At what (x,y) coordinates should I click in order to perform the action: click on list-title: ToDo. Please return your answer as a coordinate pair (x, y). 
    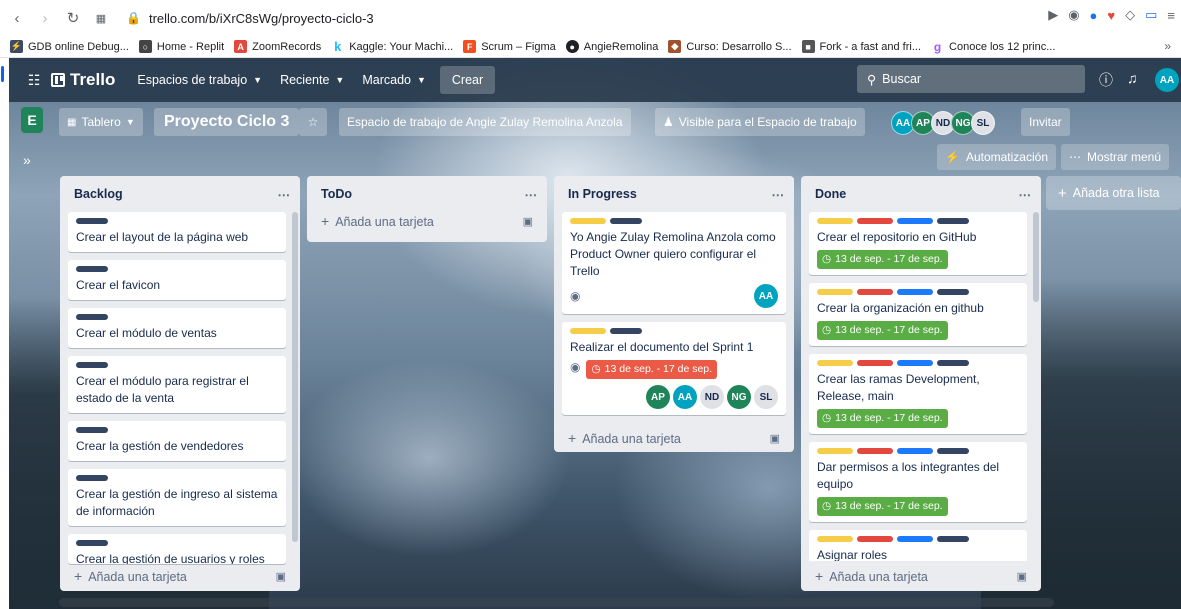
    Looking at the image, I should click on (336, 194).